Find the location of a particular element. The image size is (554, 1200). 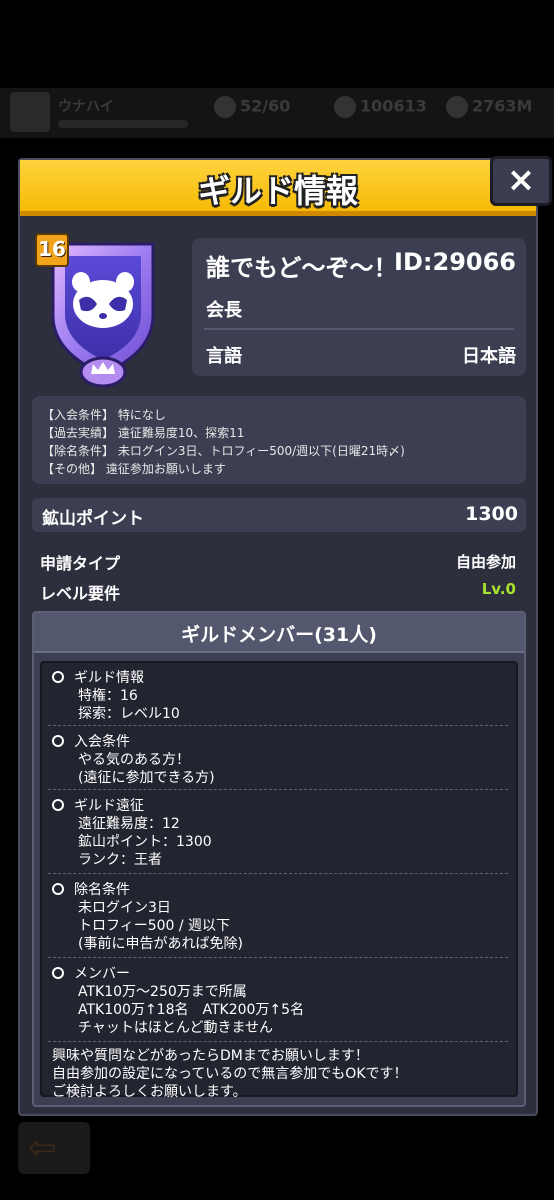

members-title: ギルドメンバー(31人) is located at coordinates (279, 635).